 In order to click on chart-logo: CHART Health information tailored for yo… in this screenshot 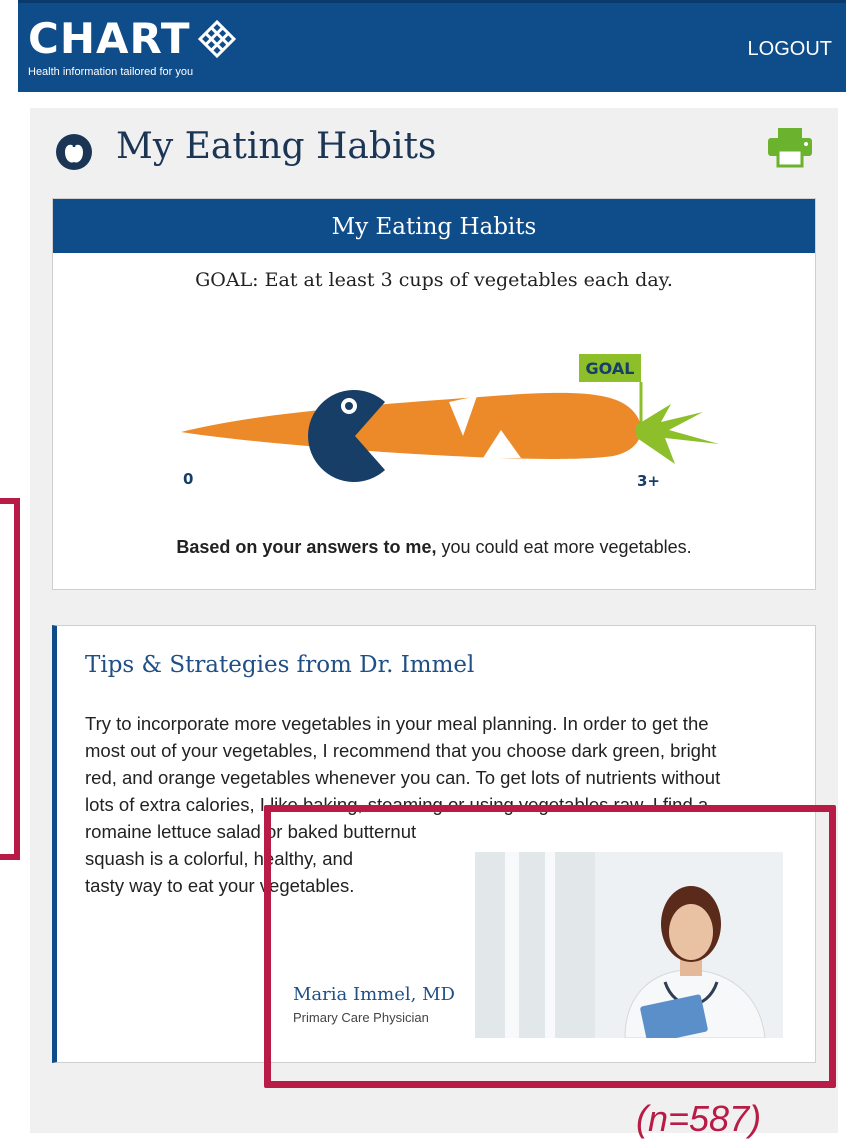, I will do `click(132, 47)`.